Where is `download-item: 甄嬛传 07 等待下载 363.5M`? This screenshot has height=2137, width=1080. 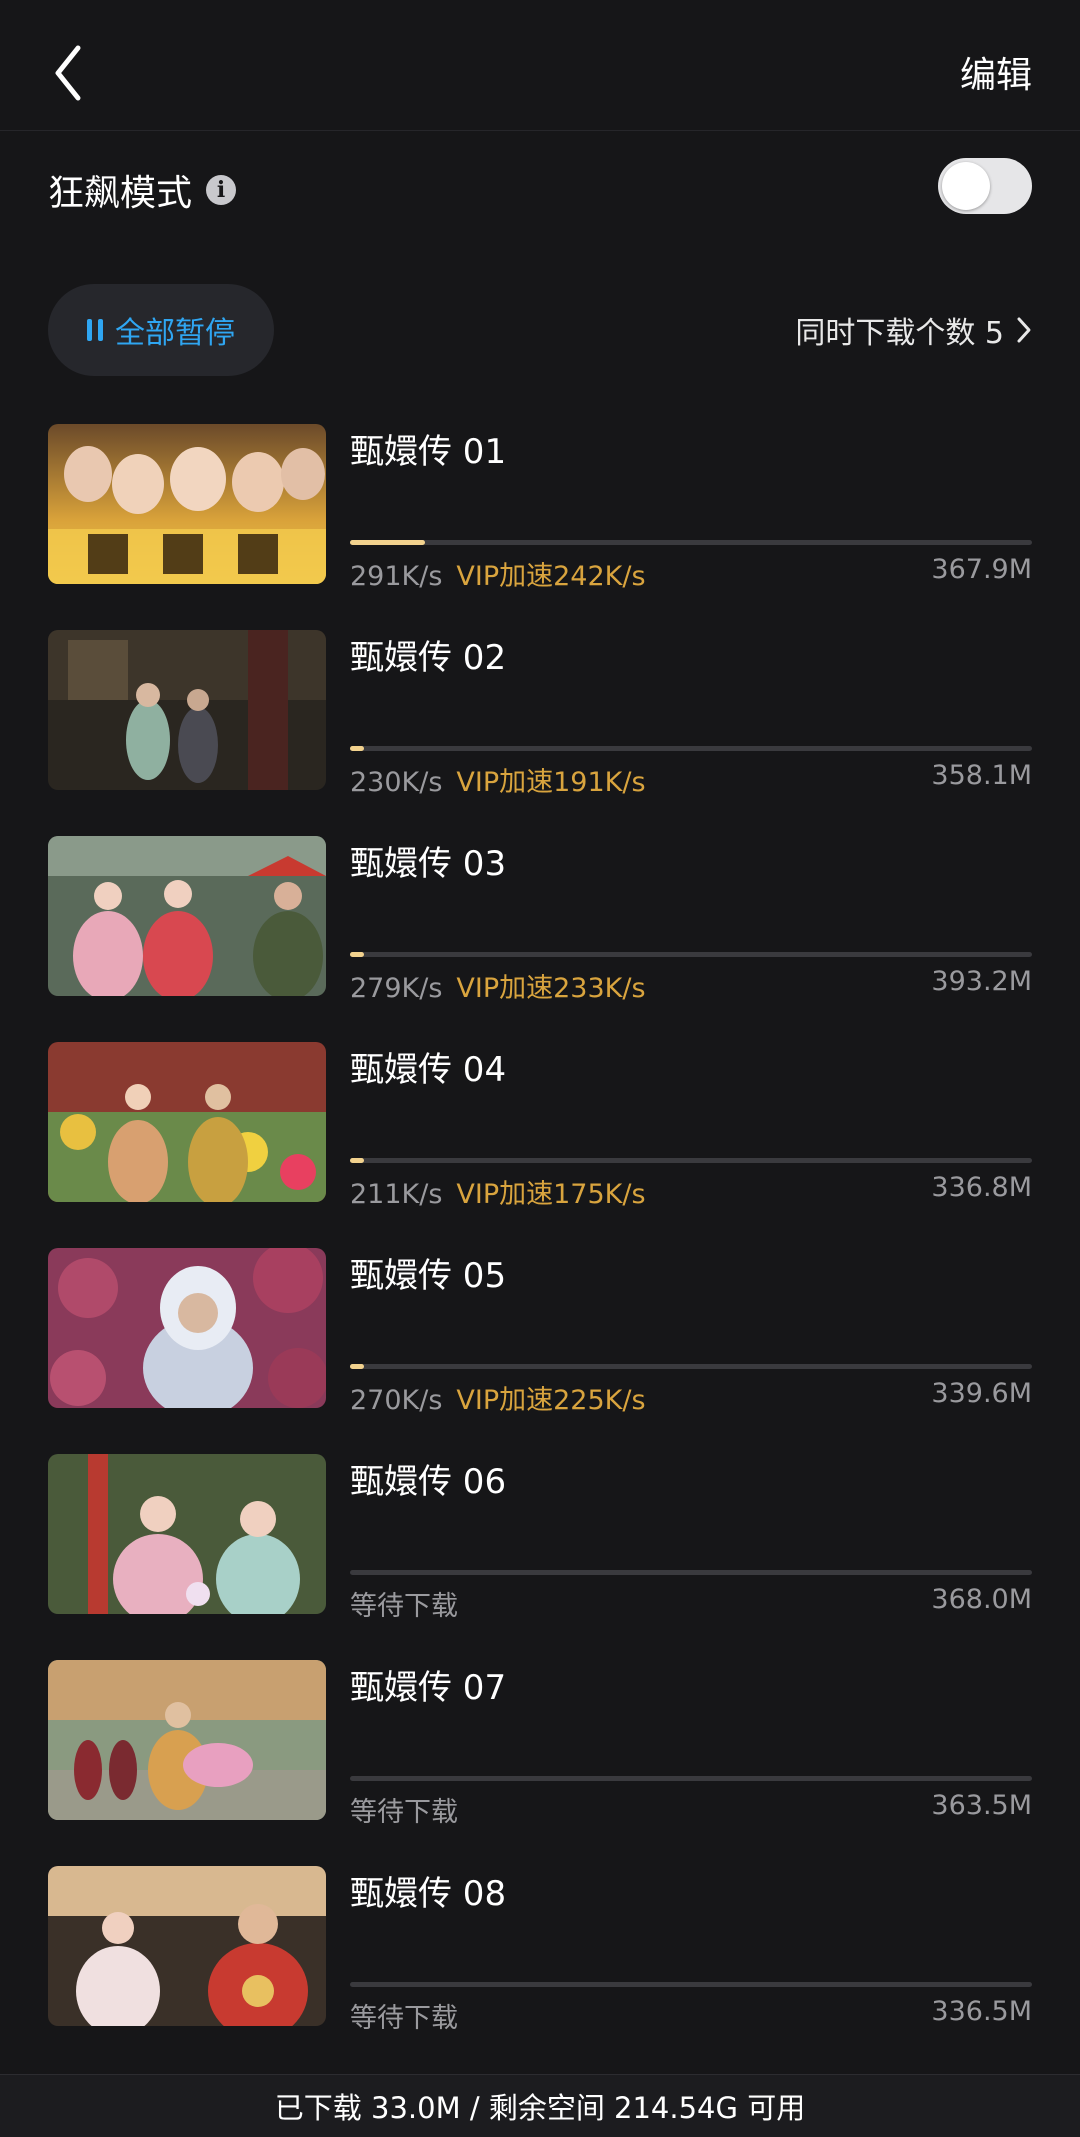 download-item: 甄嬛传 07 等待下载 363.5M is located at coordinates (540, 1744).